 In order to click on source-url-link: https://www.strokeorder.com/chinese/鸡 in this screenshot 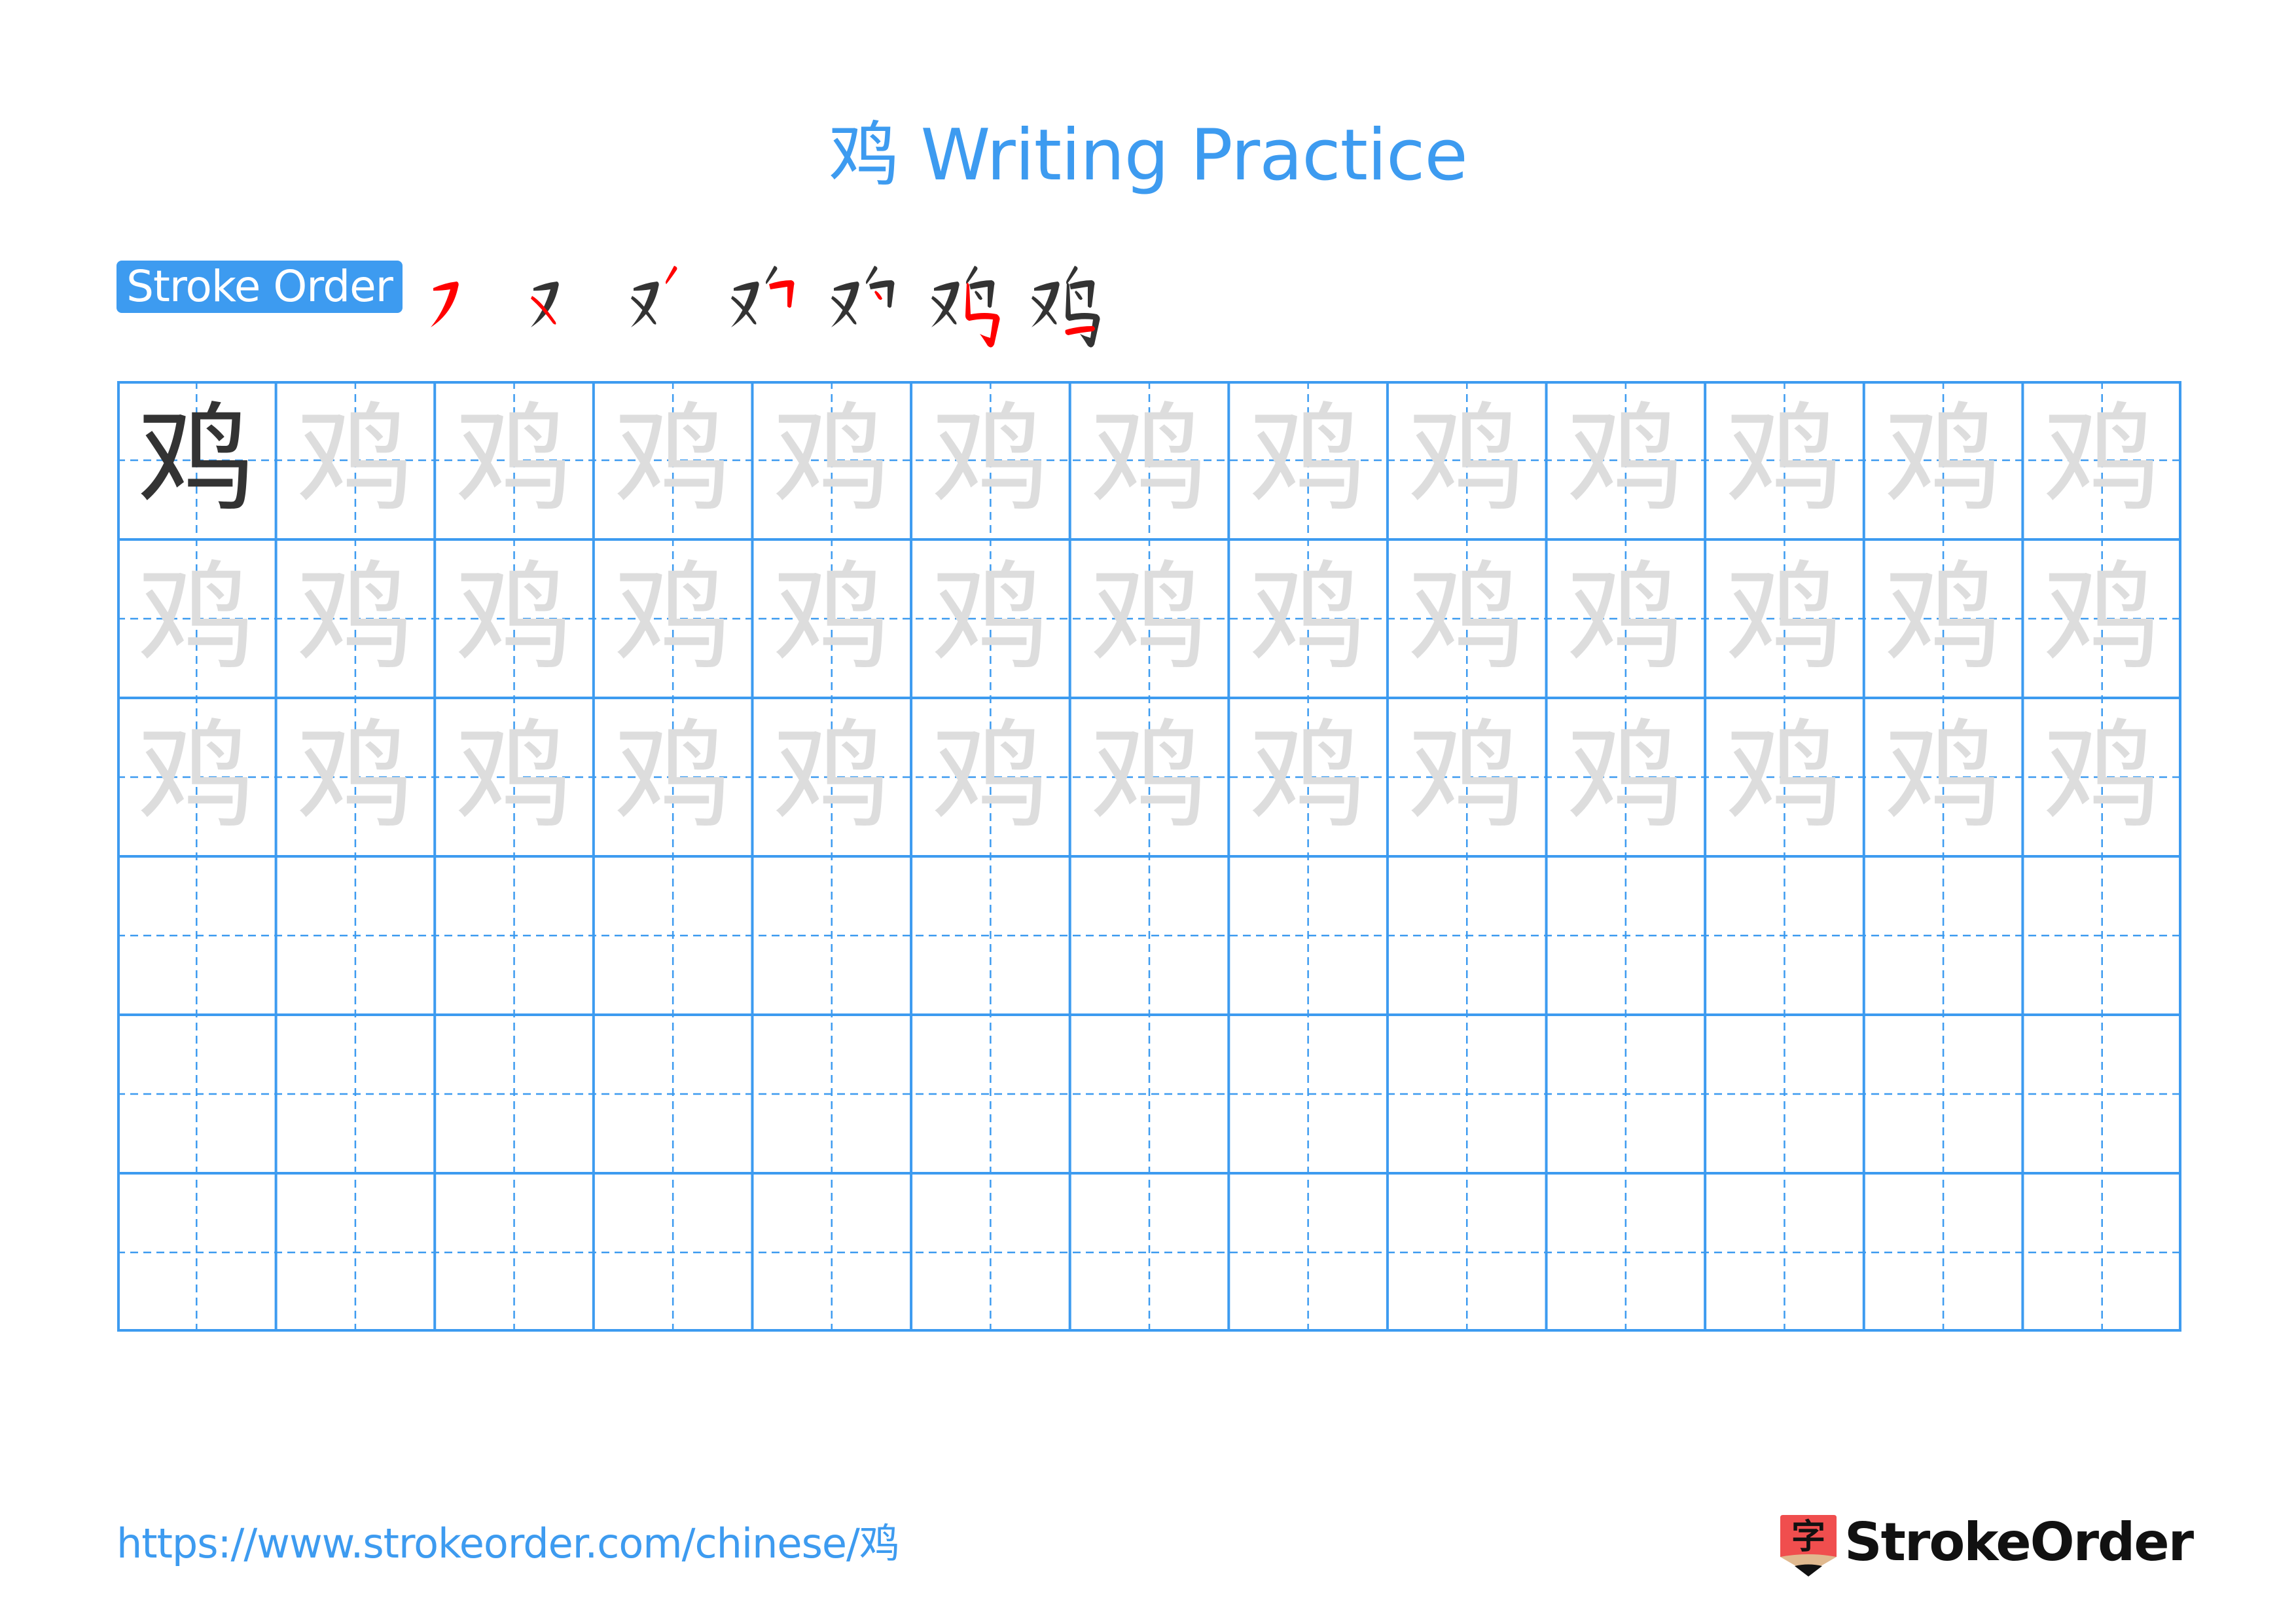, I will do `click(508, 1544)`.